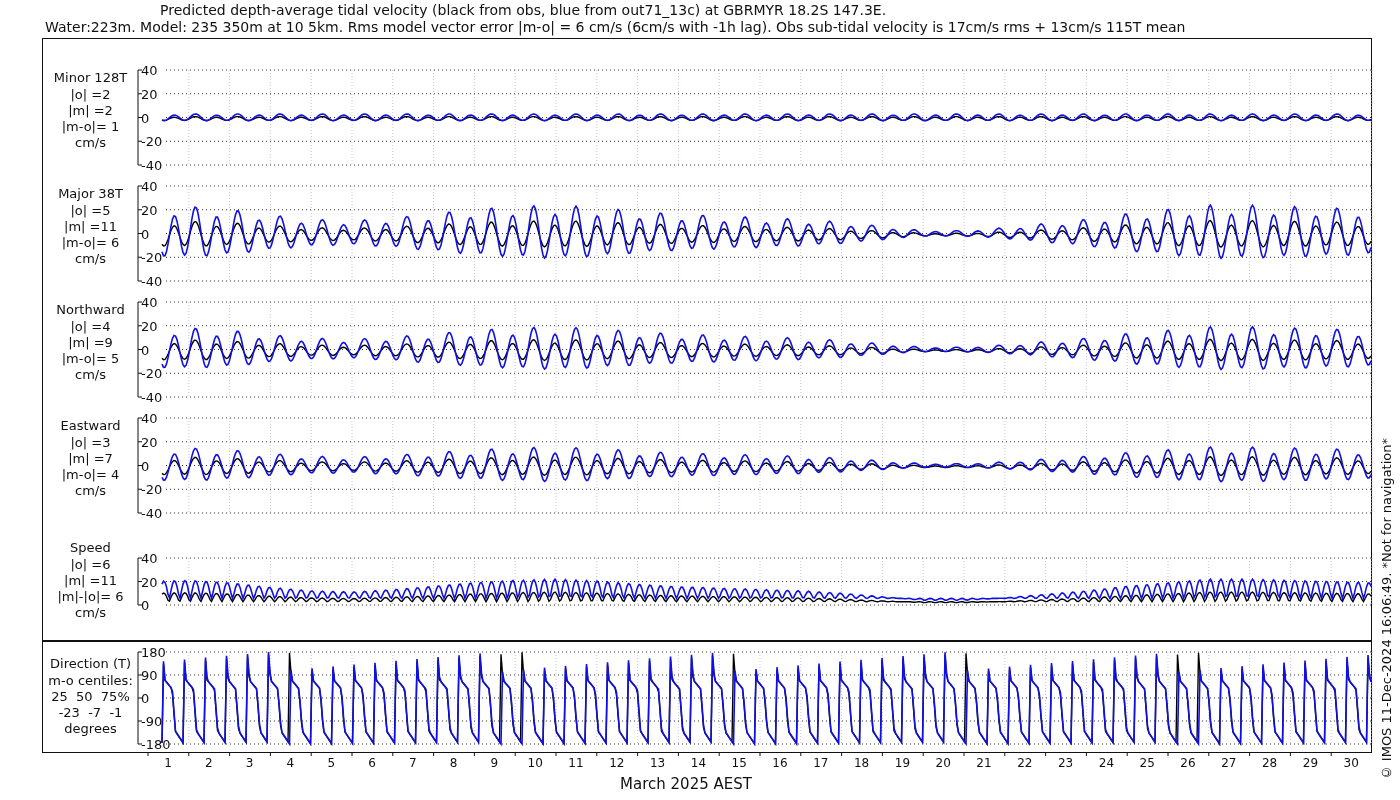 This screenshot has width=1400, height=800. I want to click on tick-label: 90, so click(149, 675).